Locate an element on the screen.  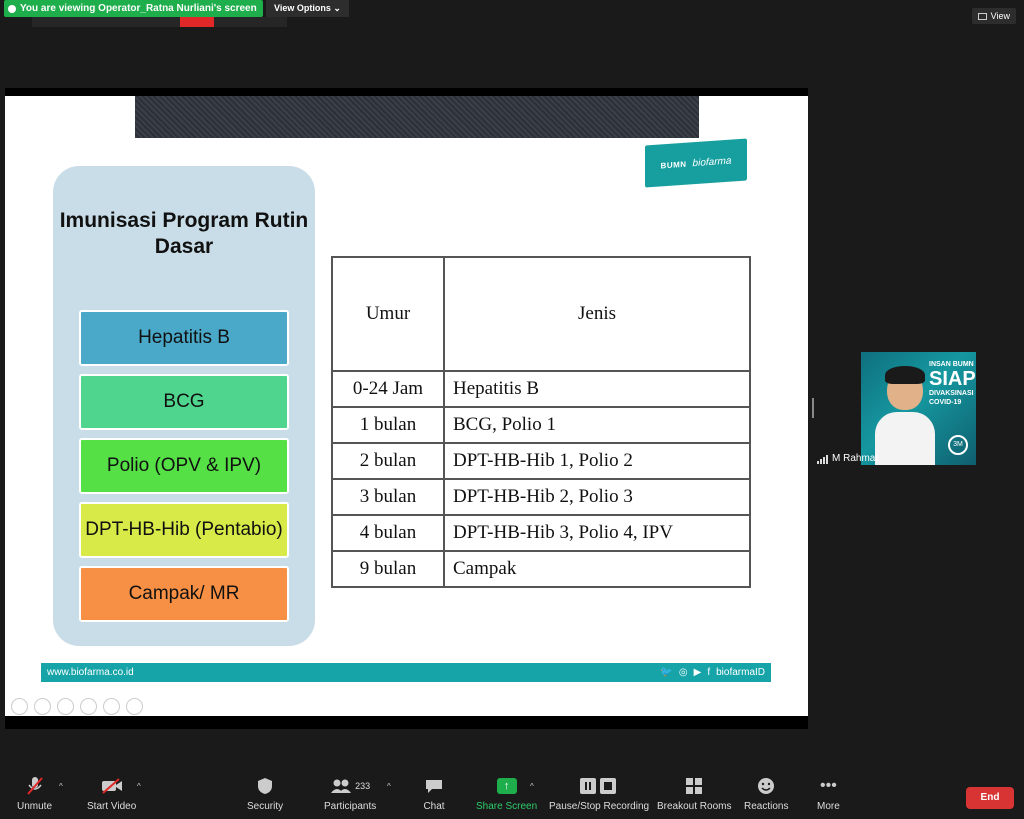
smiley-icon is located at coordinates (766, 786).